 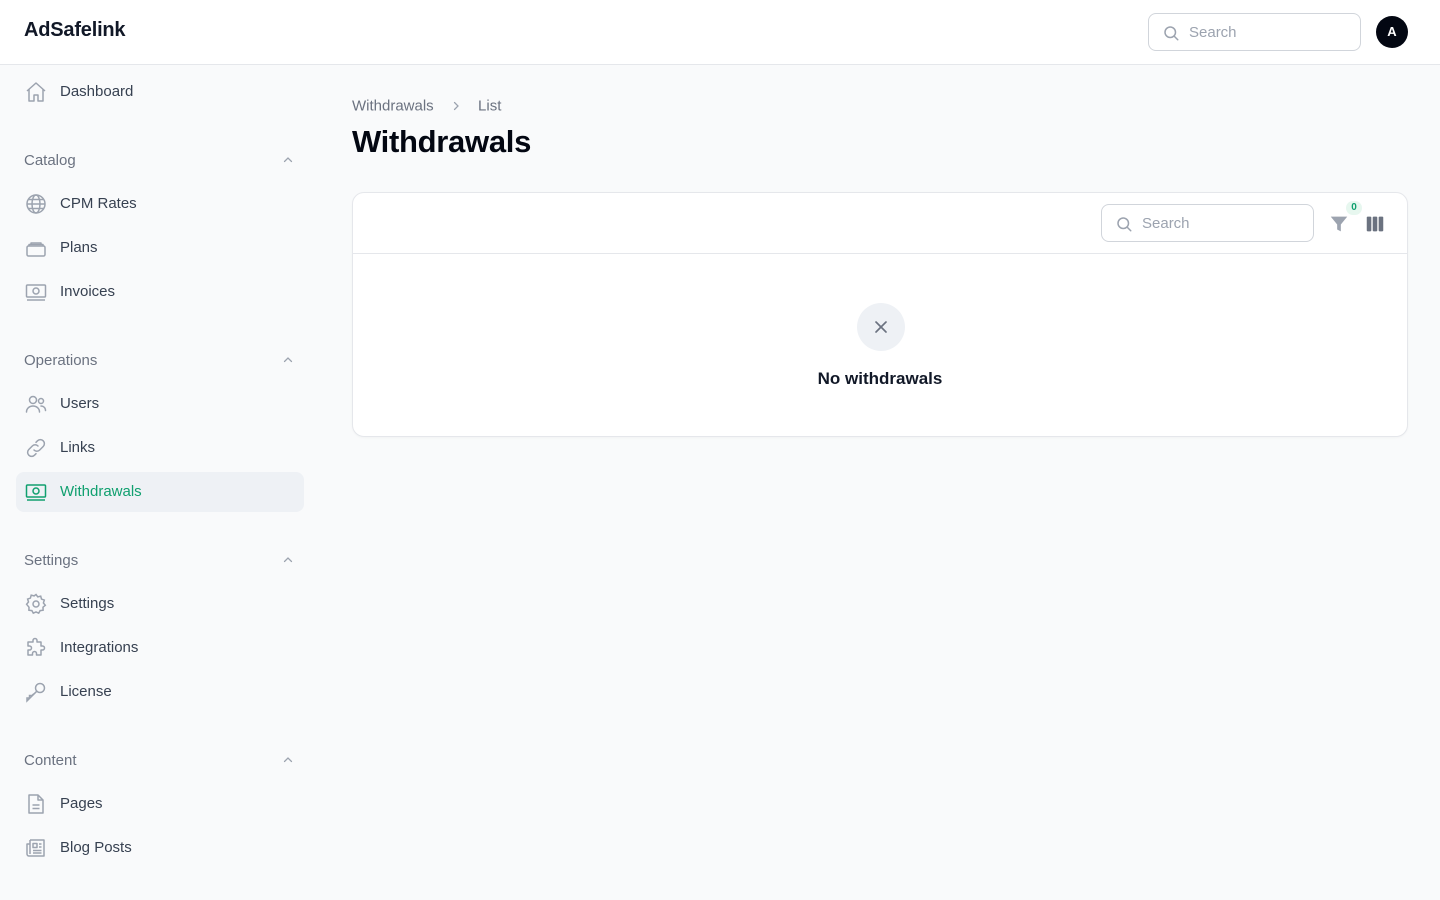 I want to click on link-icon, so click(x=36, y=448).